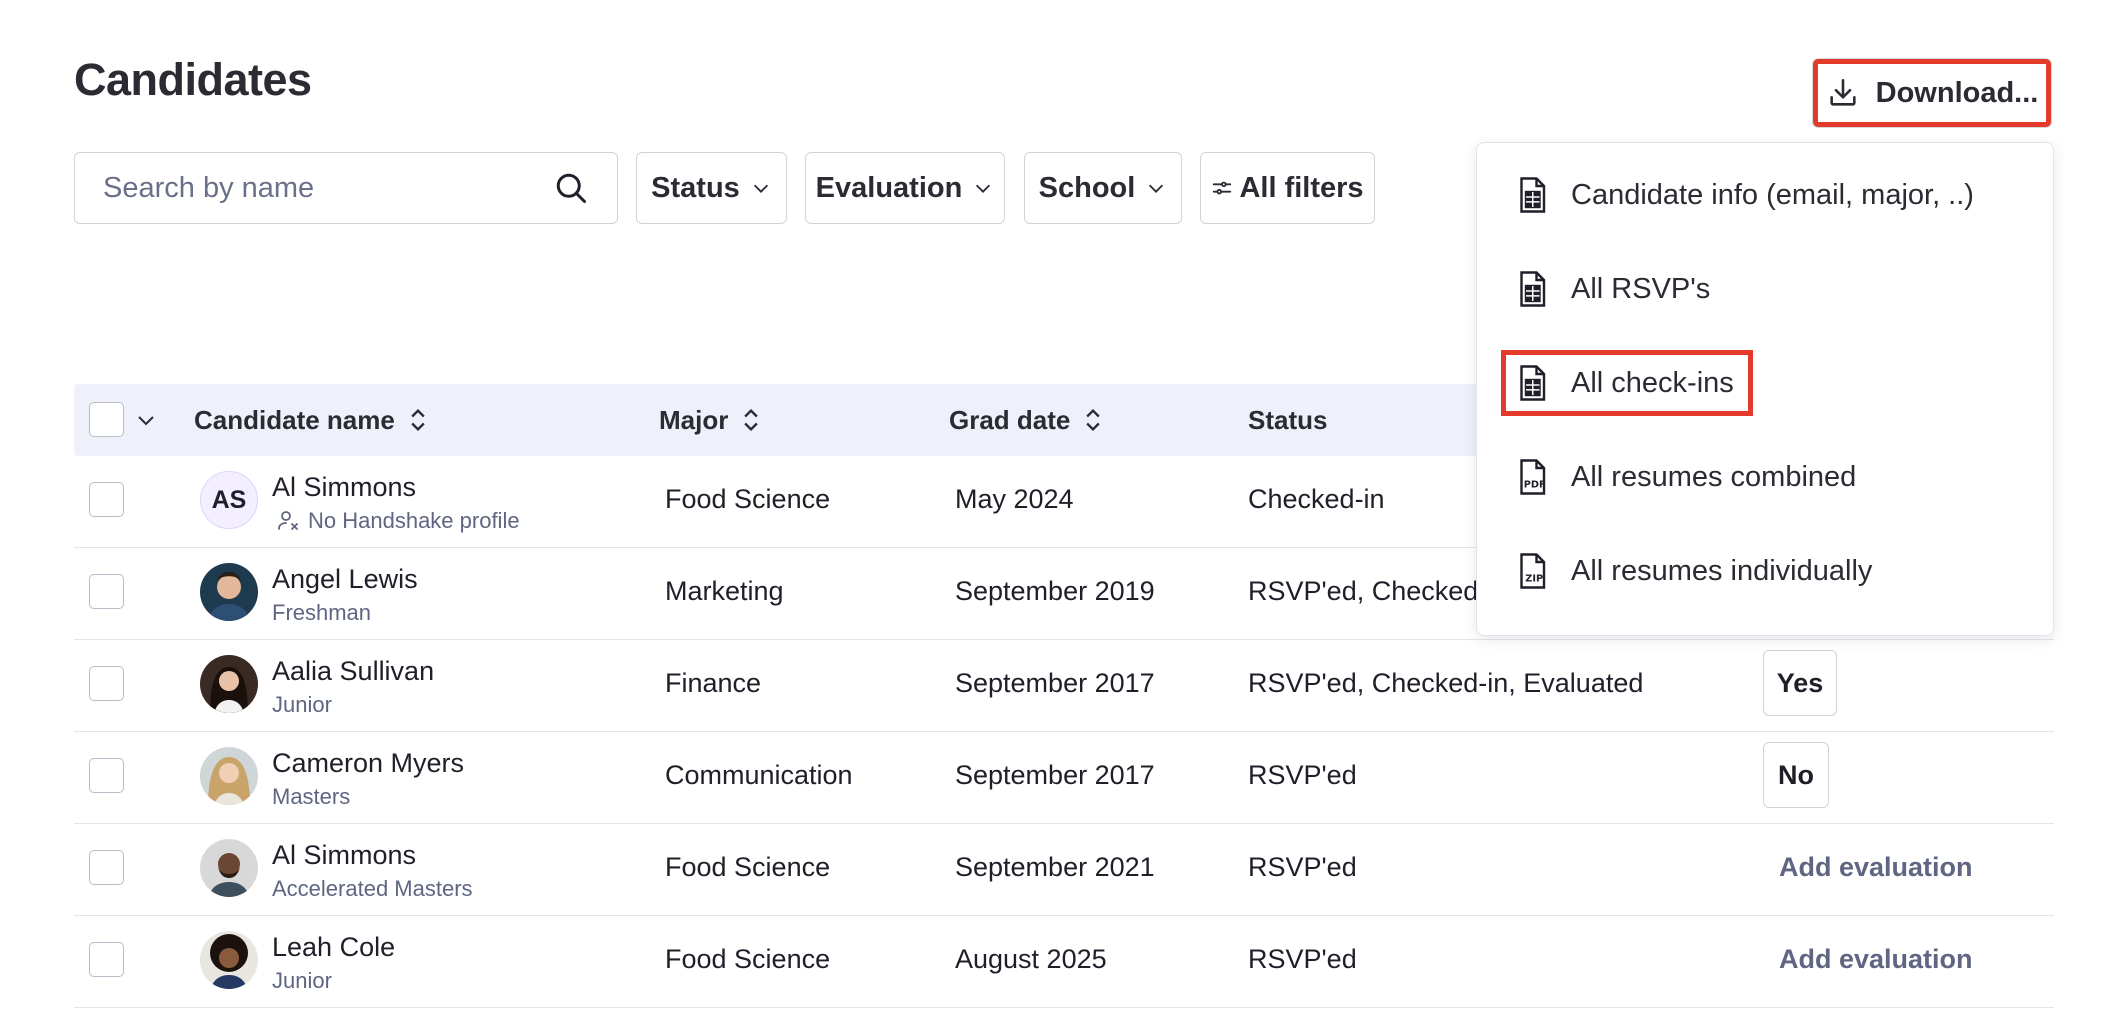 This screenshot has width=2104, height=1020. Describe the element at coordinates (1316, 499) in the screenshot. I see `status-cell: Checked-in` at that location.